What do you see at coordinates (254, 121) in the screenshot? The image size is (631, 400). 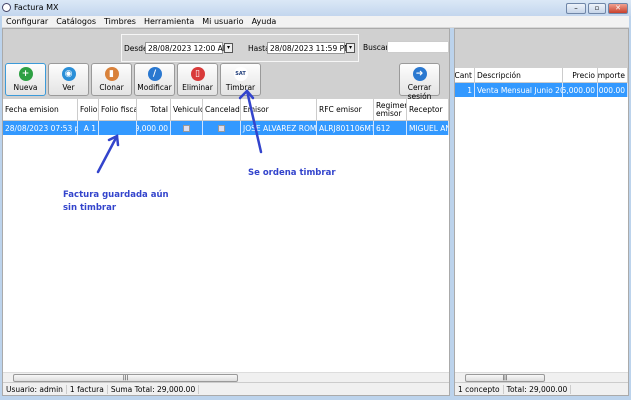 I see `arrow-to-timbrar` at bounding box center [254, 121].